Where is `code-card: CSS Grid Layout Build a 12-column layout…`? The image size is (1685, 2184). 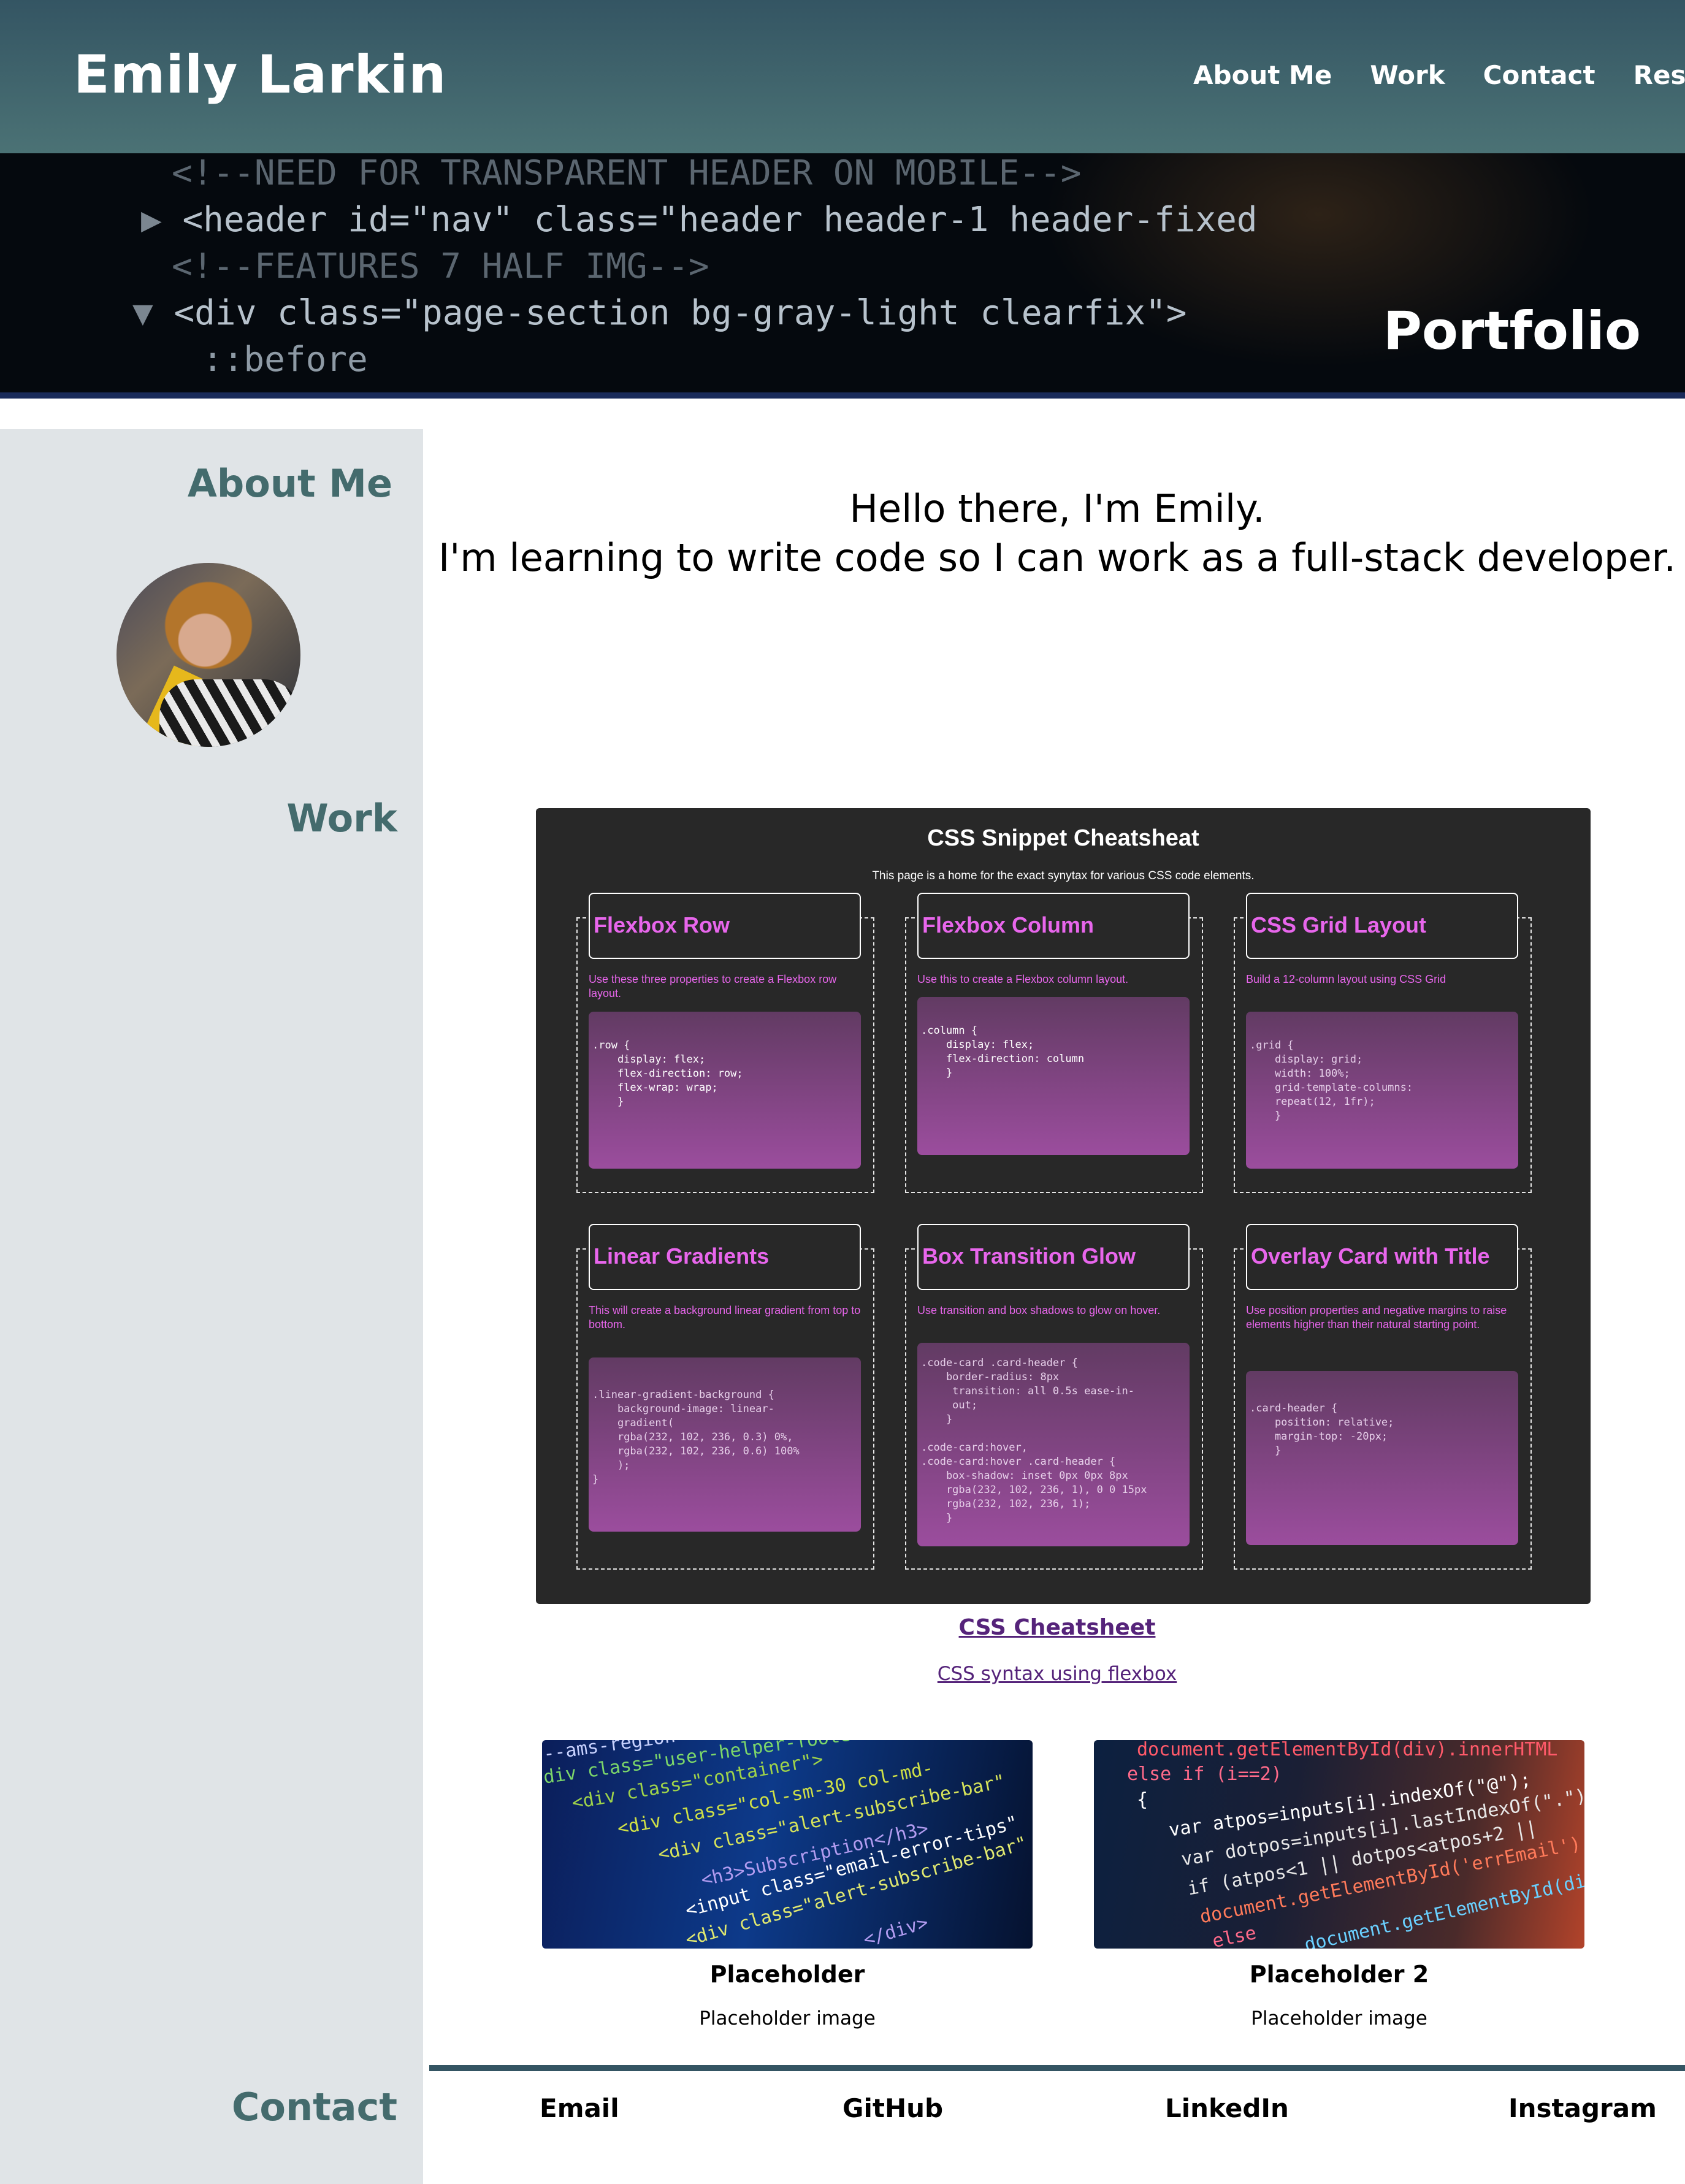
code-card: CSS Grid Layout Build a 12-column layout… is located at coordinates (1383, 1043).